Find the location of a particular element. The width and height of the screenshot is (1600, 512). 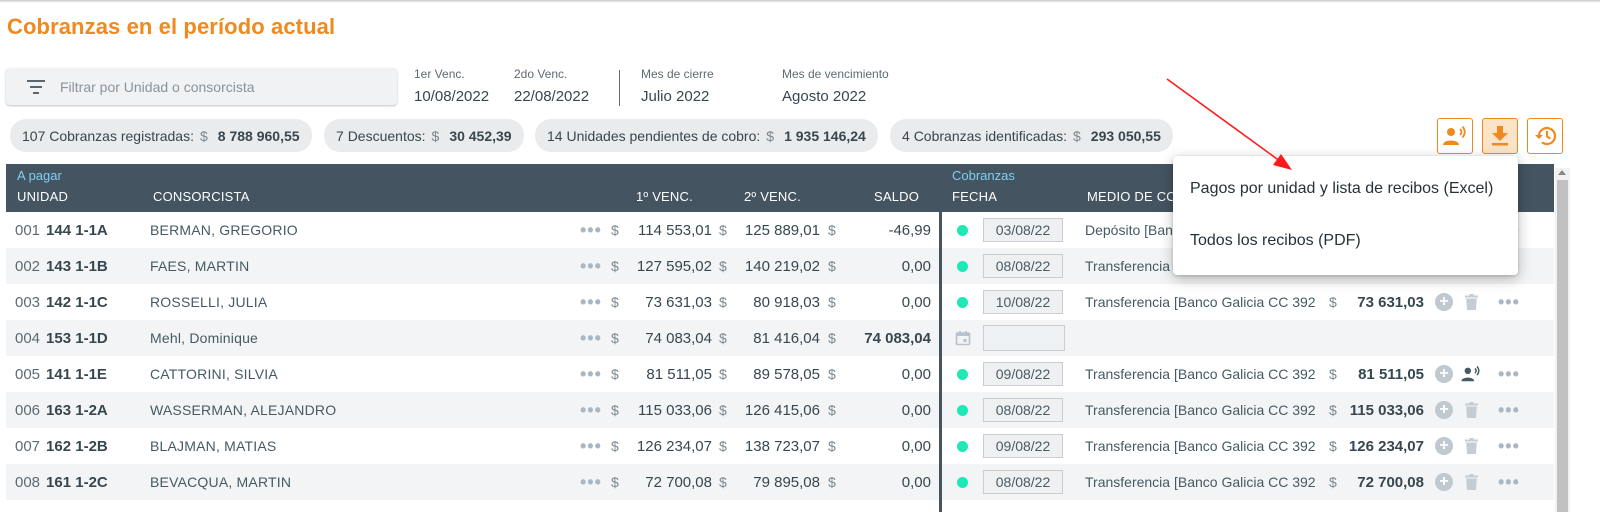

col-venc1: 1º VENC. is located at coordinates (664, 196).